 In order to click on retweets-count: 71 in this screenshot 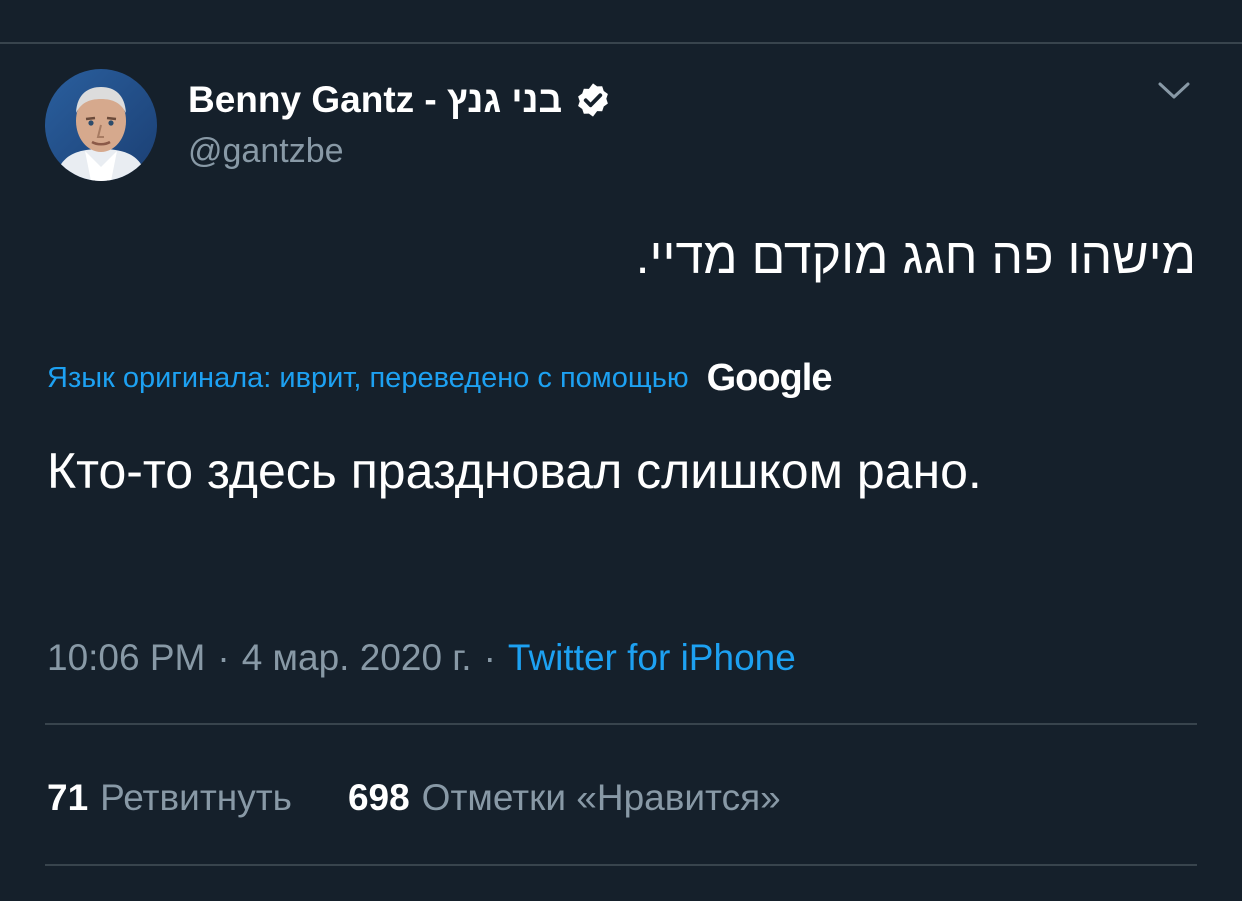, I will do `click(68, 797)`.